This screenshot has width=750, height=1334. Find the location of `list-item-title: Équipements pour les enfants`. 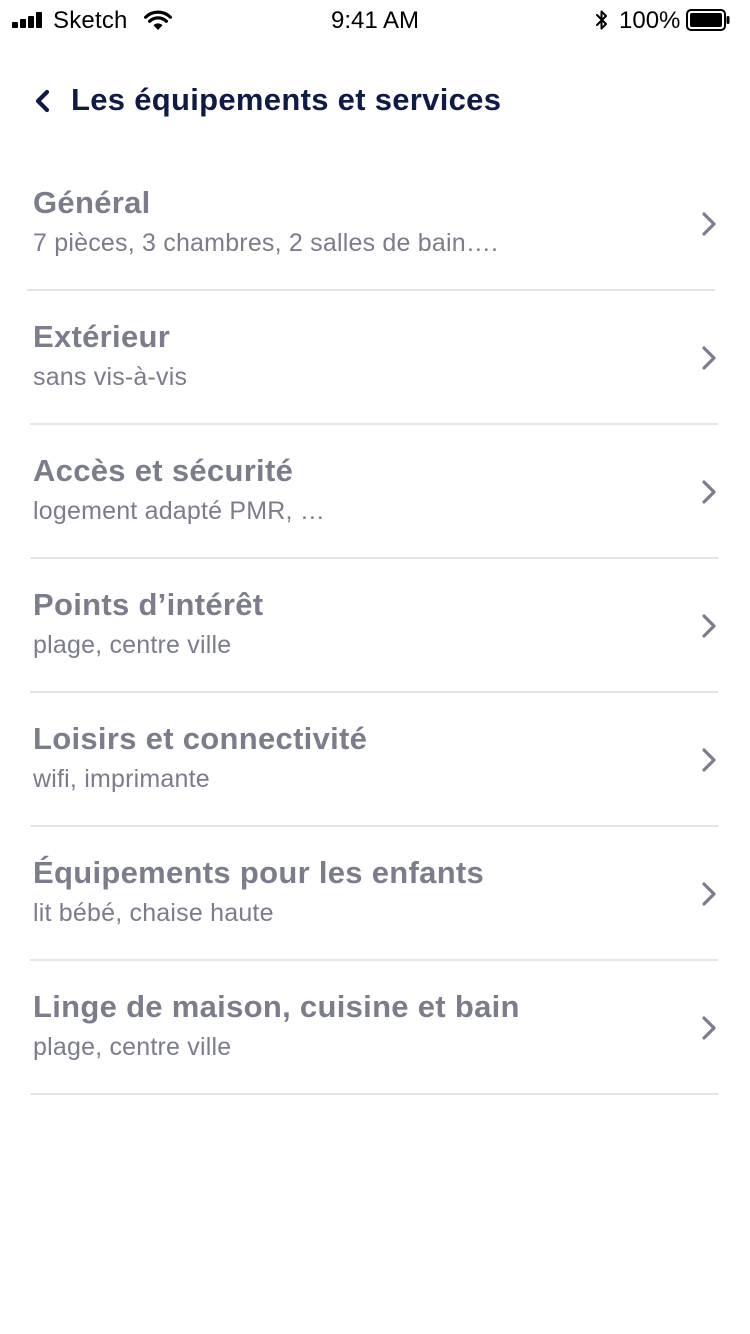

list-item-title: Équipements pour les enfants is located at coordinates (259, 872).